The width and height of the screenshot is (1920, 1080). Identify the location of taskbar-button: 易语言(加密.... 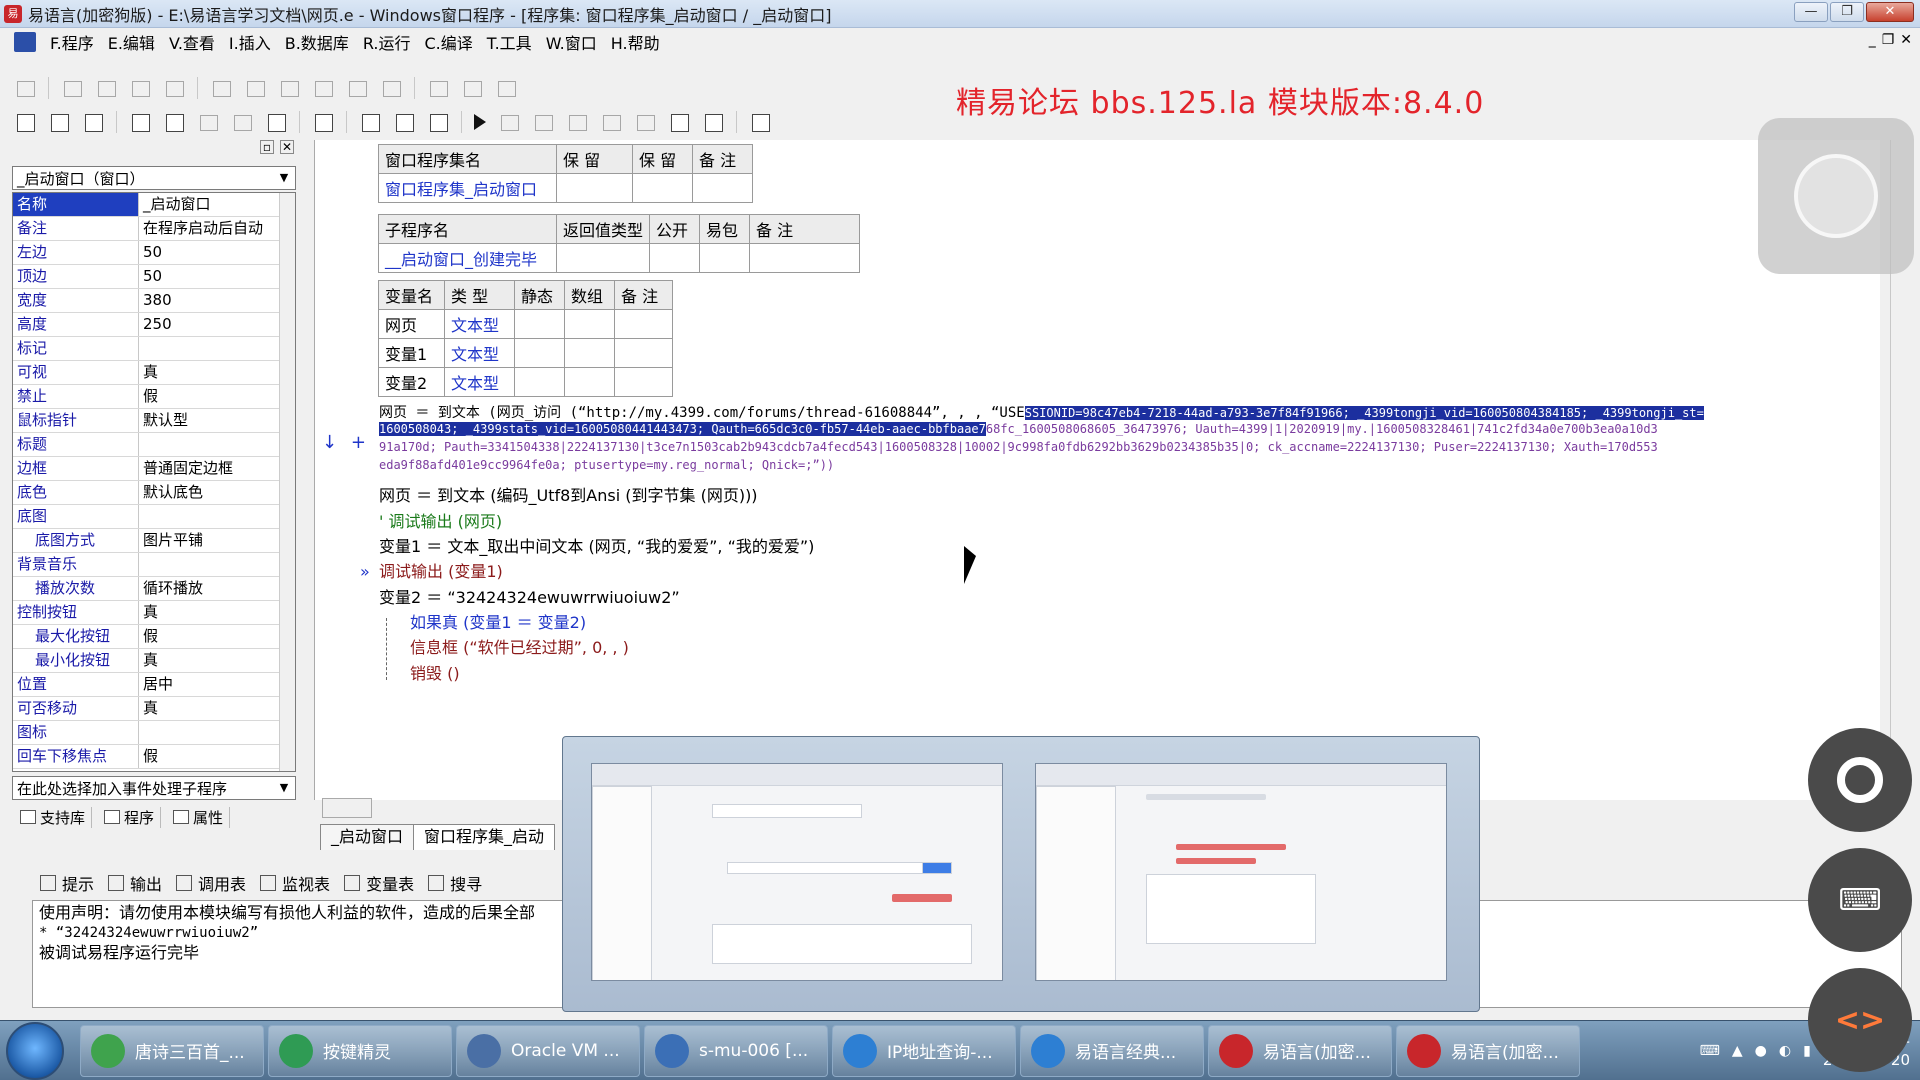
(1488, 1050).